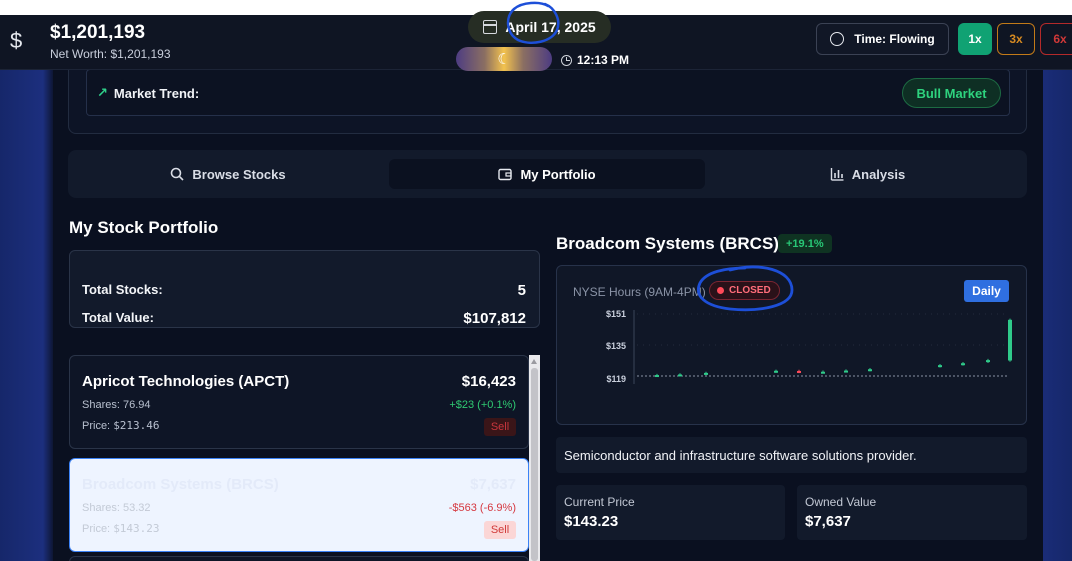 The height and width of the screenshot is (561, 1072). I want to click on current-price-value: $143.23, so click(591, 521).